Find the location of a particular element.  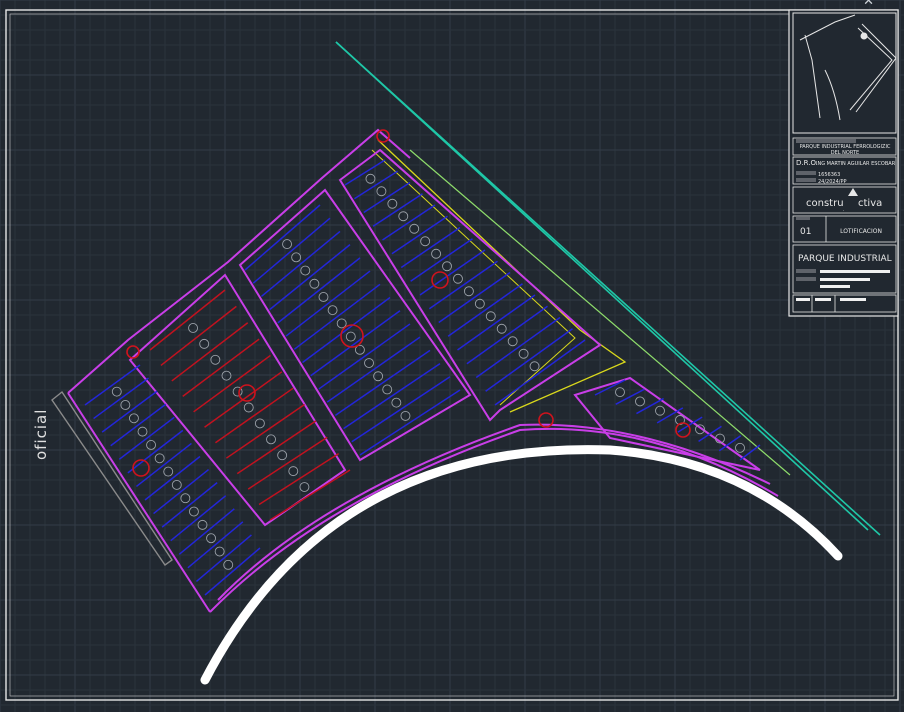

logo-right: ctiva is located at coordinates (870, 203).